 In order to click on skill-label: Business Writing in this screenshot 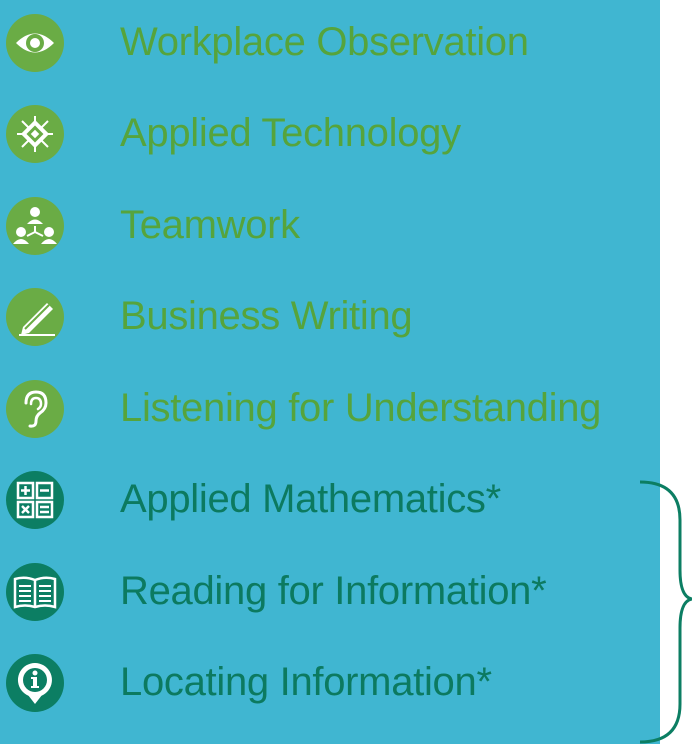, I will do `click(266, 316)`.